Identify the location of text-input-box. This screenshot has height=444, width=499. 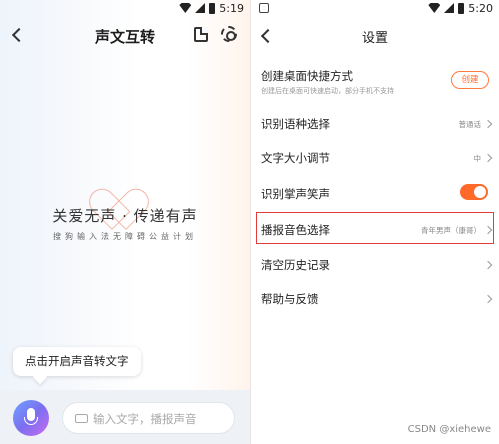
(148, 418).